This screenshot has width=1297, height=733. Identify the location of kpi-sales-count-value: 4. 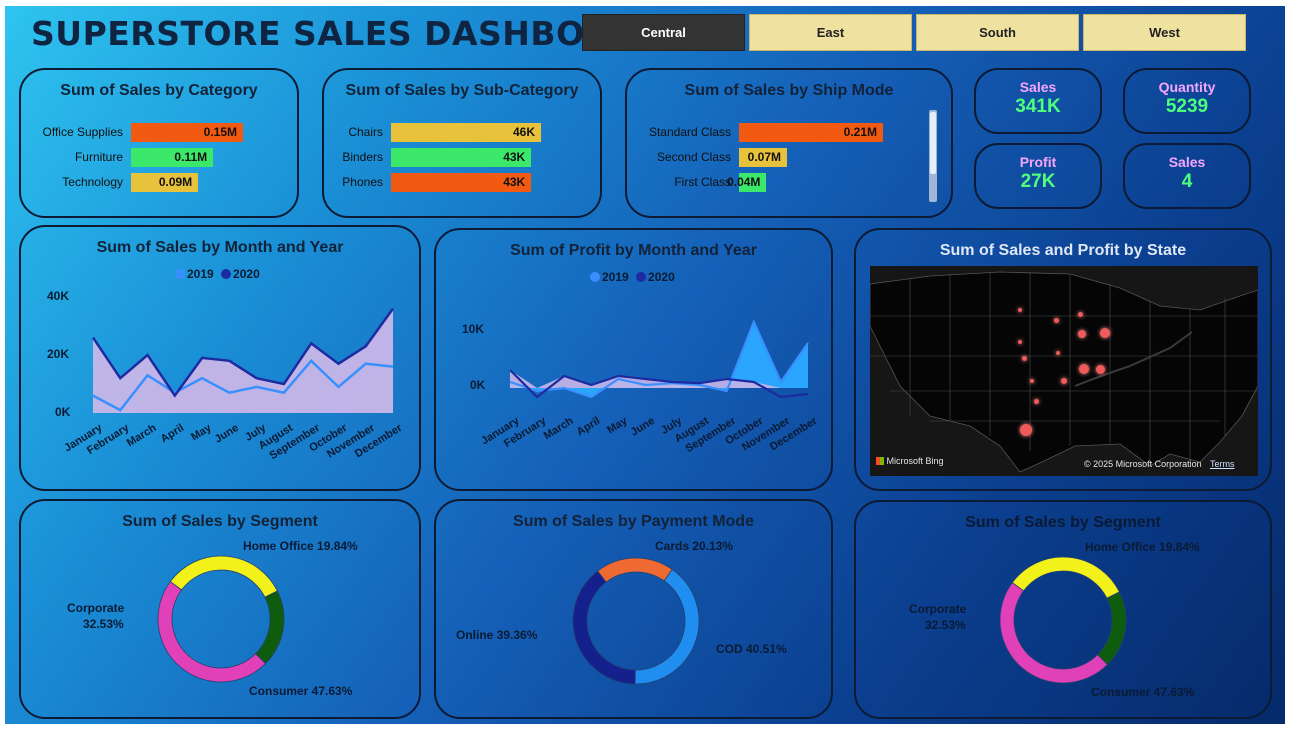
(1187, 181).